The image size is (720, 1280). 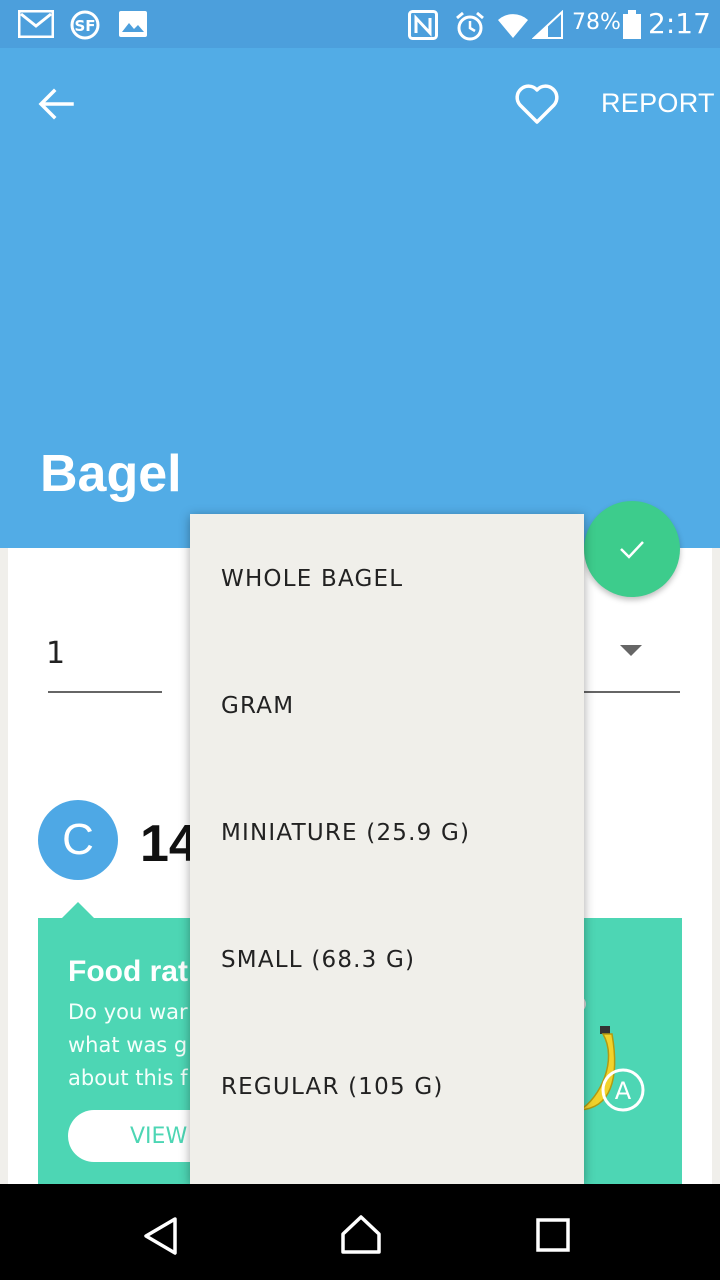 I want to click on system-nav-bar, so click(x=360, y=1232).